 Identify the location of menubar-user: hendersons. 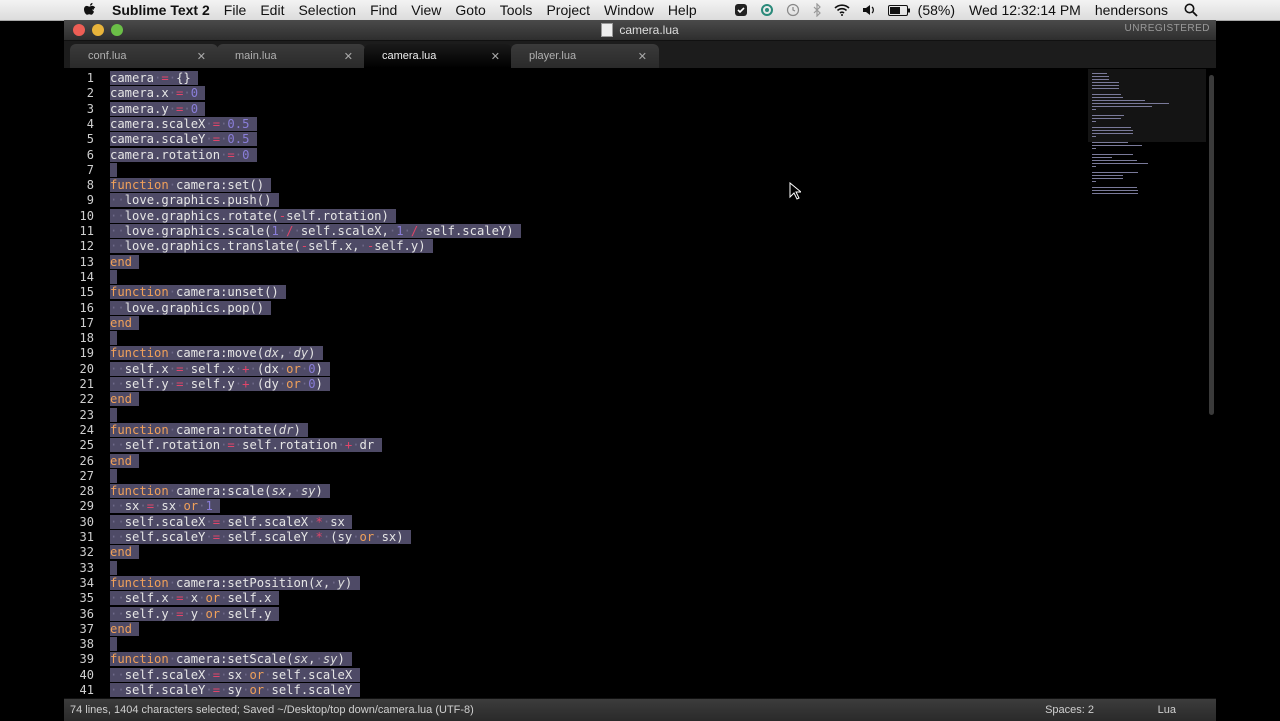
(1131, 10).